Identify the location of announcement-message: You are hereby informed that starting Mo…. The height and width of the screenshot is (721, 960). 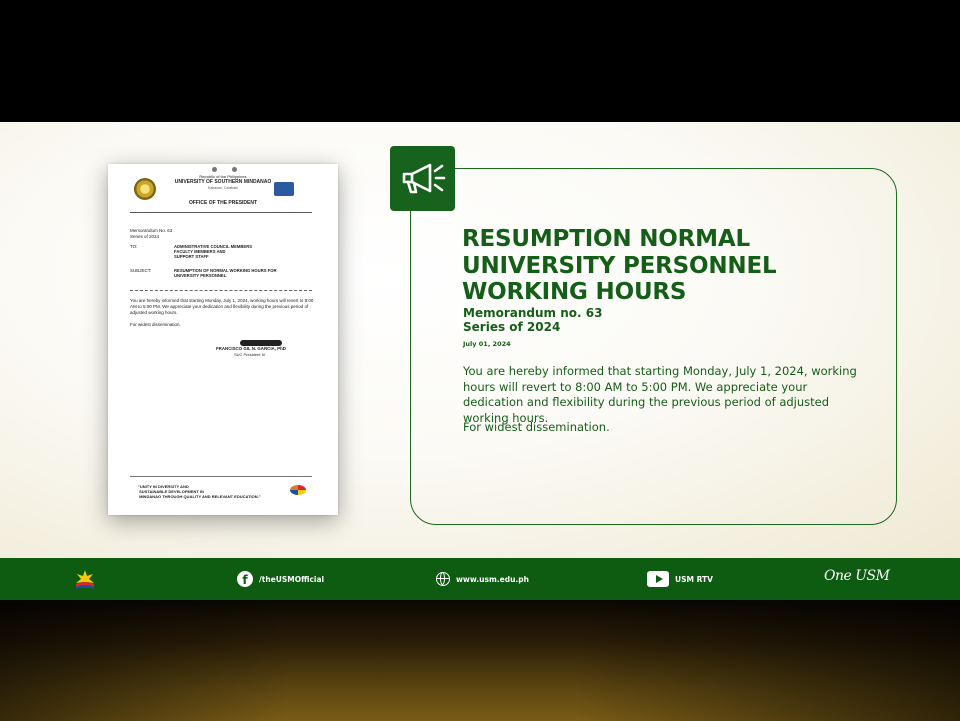
(660, 394).